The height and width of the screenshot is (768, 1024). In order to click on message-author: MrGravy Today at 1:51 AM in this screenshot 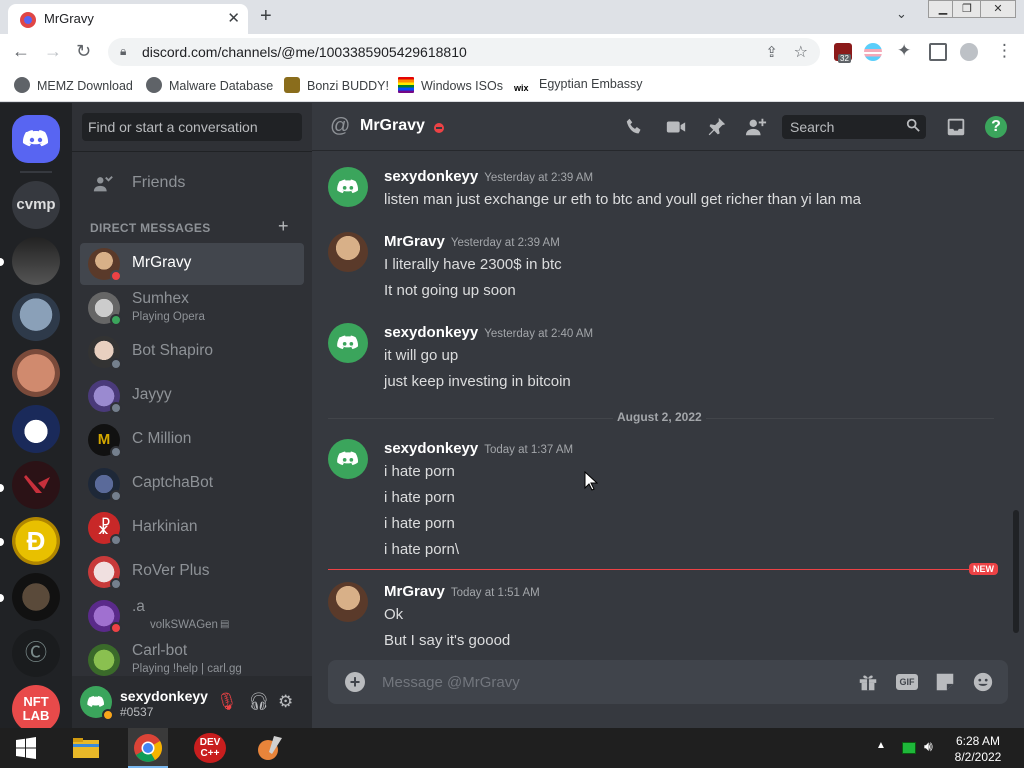, I will do `click(462, 591)`.